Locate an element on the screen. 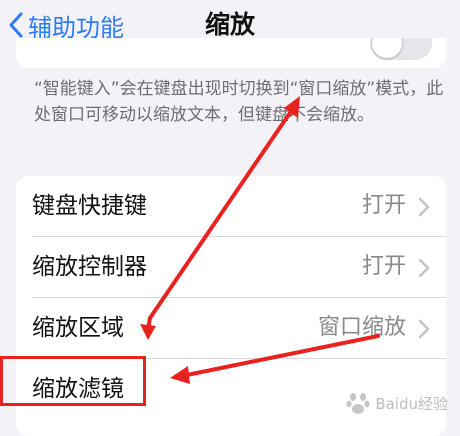  toggle-knob is located at coordinates (387, 48).